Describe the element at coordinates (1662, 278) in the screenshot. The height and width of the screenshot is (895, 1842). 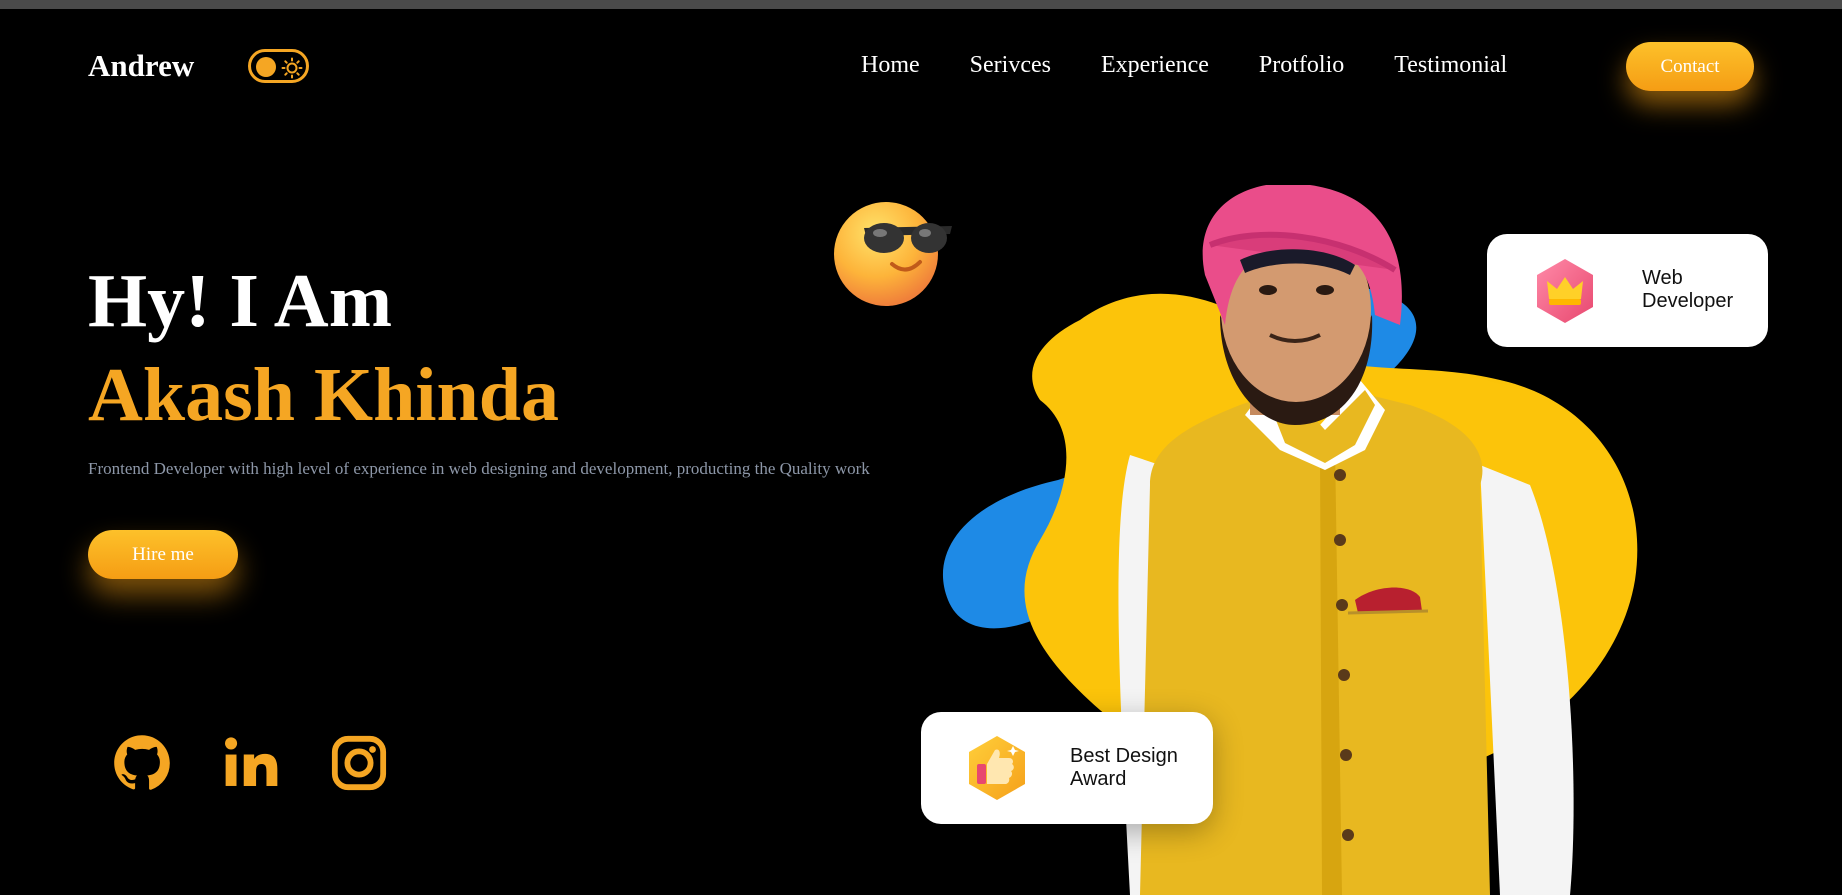
I see `card-title-line1: Web` at that location.